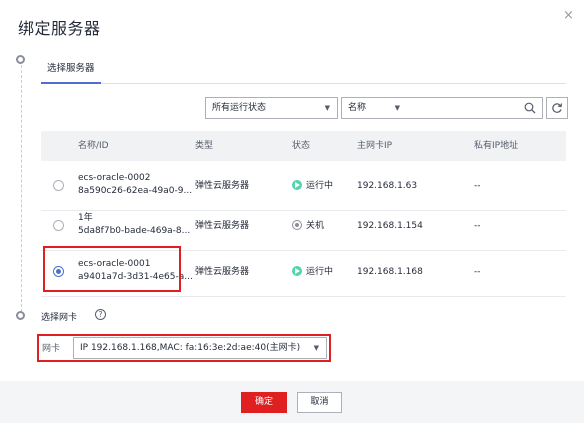 The image size is (584, 423). I want to click on refresh-button, so click(557, 108).